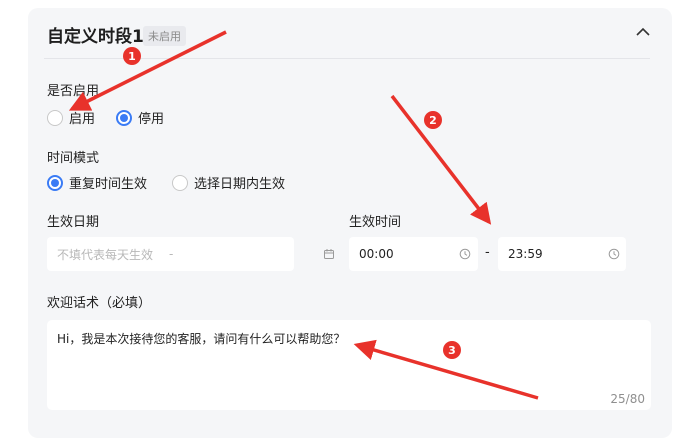 This screenshot has width=700, height=438. I want to click on section-title: 自定义时段1, so click(95, 37).